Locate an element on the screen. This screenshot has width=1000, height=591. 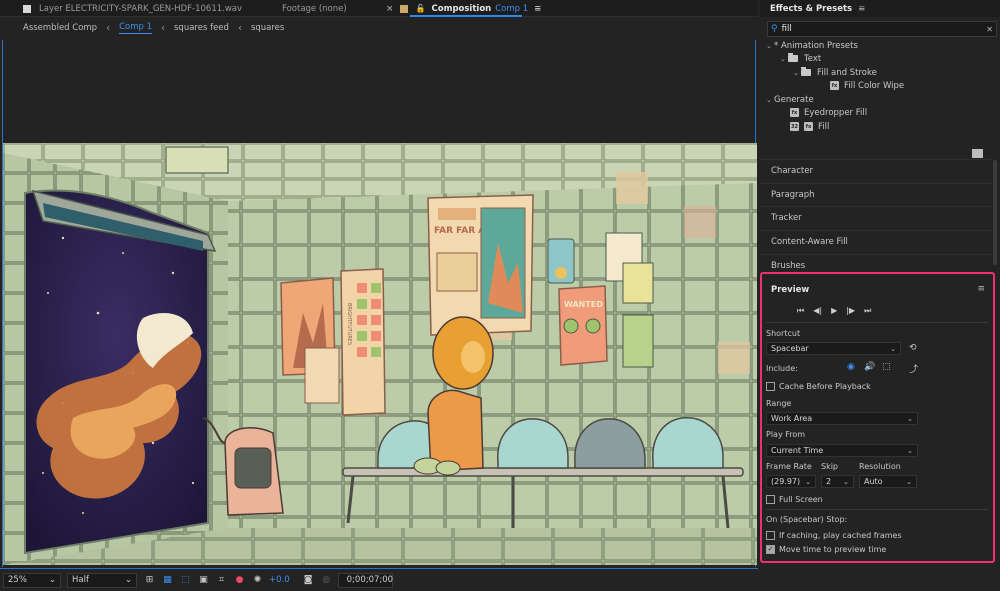
tree-item-fill-color-wipe: fx Fill Color Wipe is located at coordinates (867, 85).